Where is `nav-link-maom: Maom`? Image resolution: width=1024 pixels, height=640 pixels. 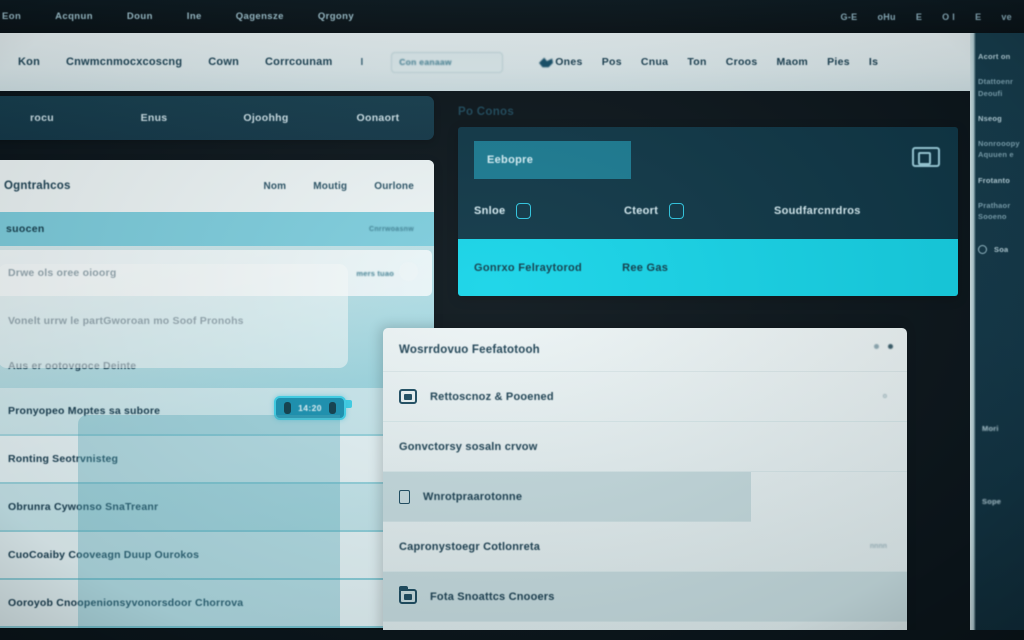
nav-link-maom: Maom is located at coordinates (793, 62).